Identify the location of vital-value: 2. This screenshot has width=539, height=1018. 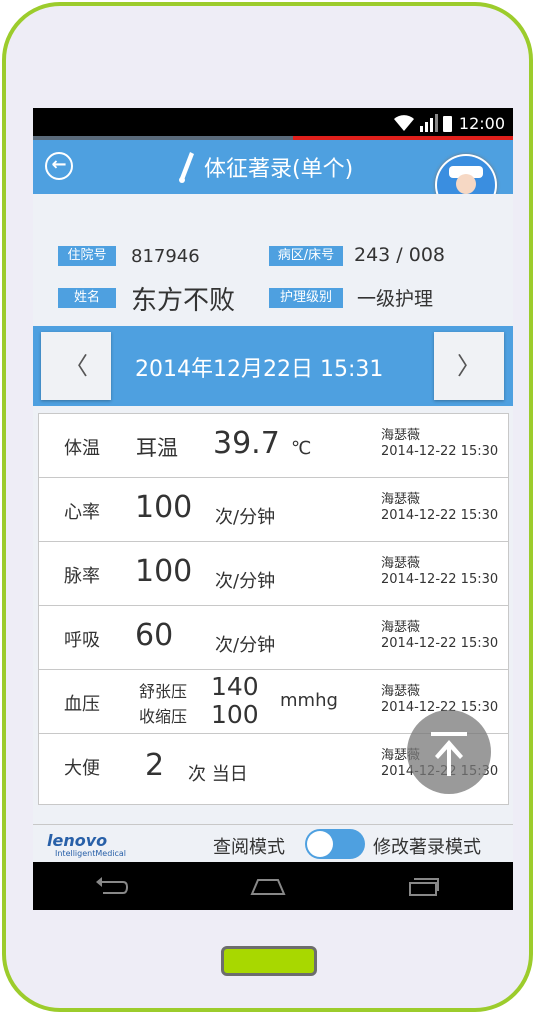
(155, 765).